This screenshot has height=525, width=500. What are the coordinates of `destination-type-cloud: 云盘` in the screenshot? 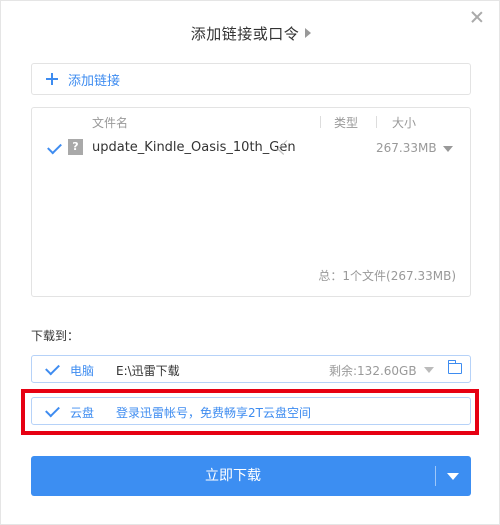 It's located at (82, 413).